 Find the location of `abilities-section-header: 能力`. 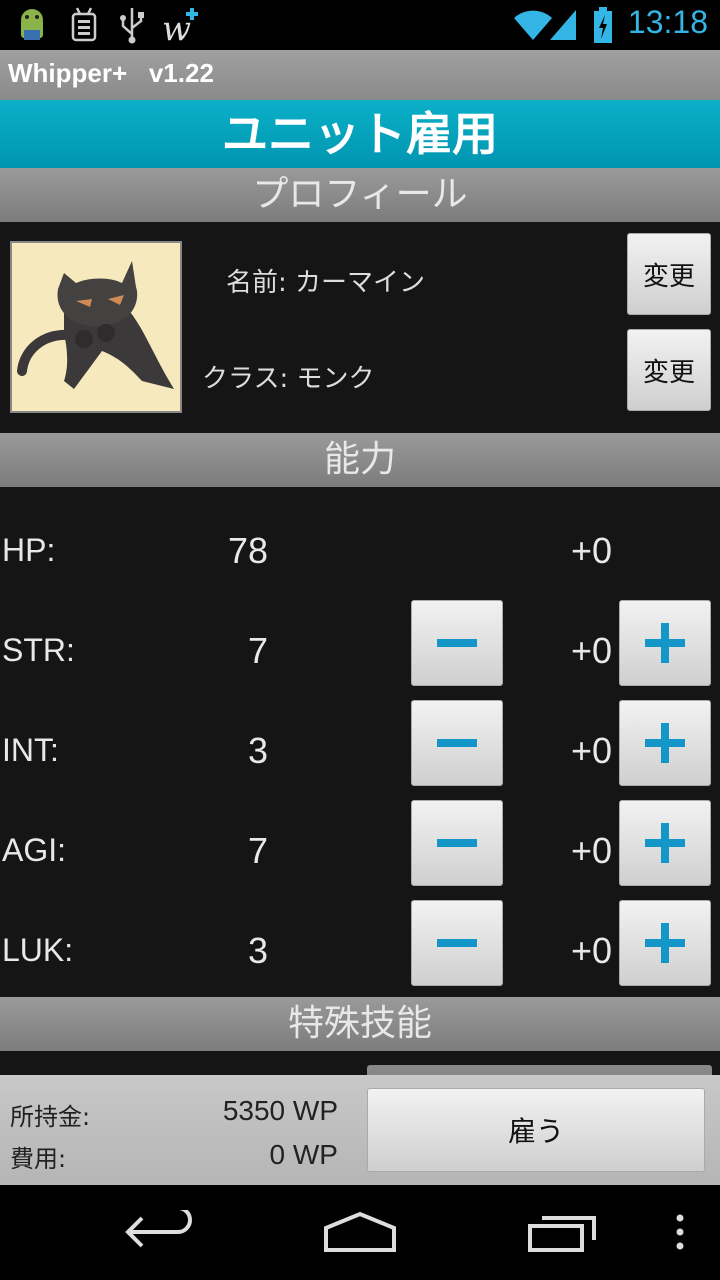

abilities-section-header: 能力 is located at coordinates (360, 460).